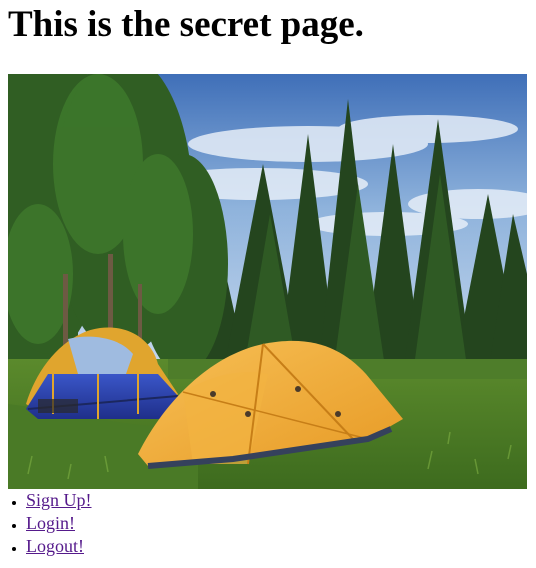  I want to click on list-item: Sign Up!, so click(59, 500).